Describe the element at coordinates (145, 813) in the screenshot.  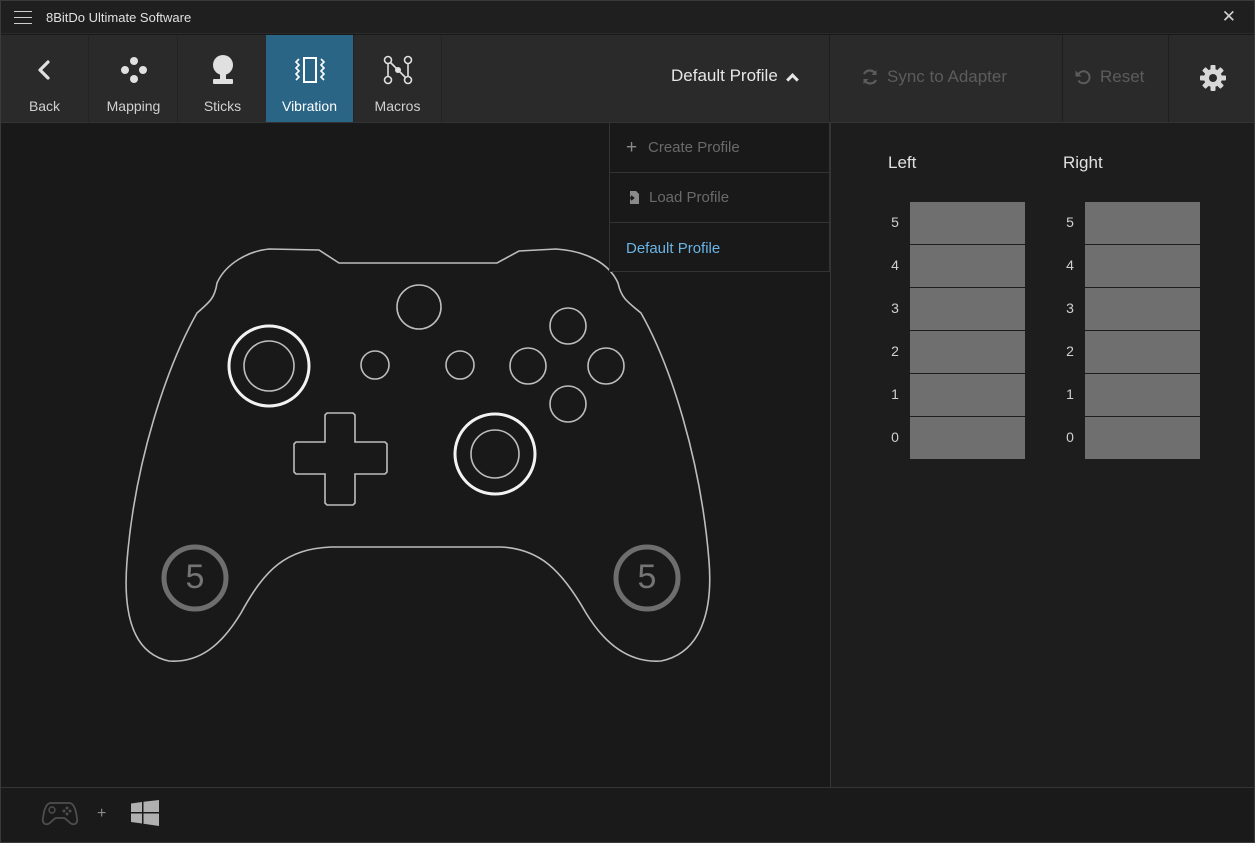
I see `windows-icon` at that location.